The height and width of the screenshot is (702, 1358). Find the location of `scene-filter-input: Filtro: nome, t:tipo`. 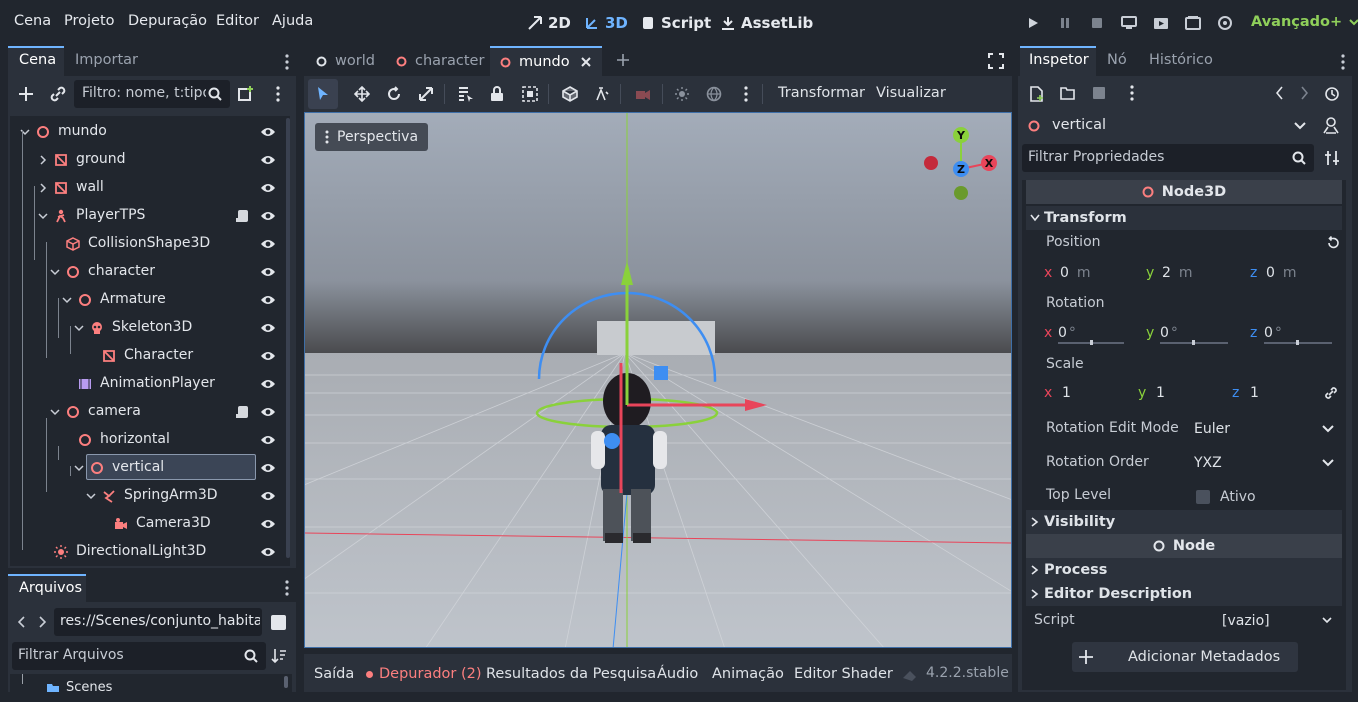

scene-filter-input: Filtro: nome, t:tipo is located at coordinates (152, 94).